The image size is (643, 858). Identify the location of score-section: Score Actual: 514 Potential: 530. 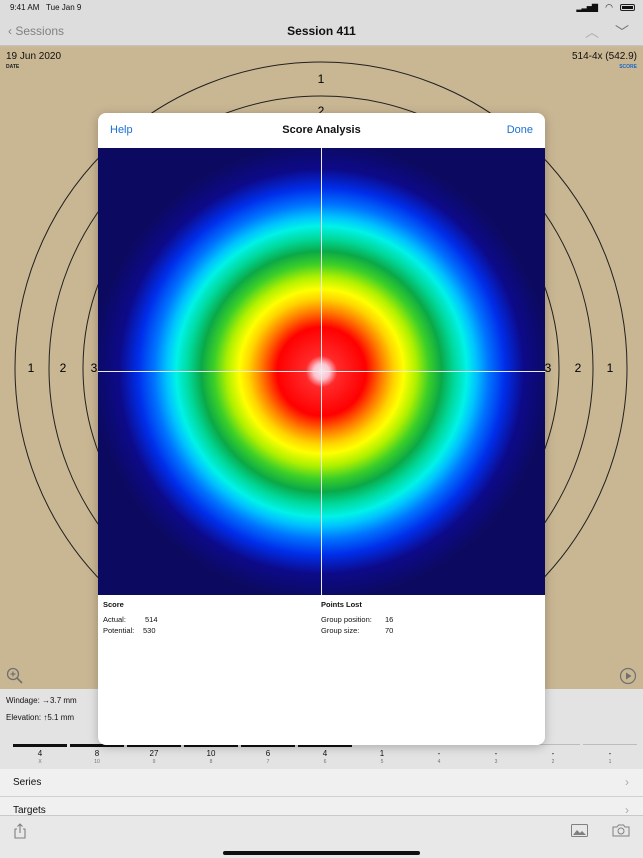
(203, 618).